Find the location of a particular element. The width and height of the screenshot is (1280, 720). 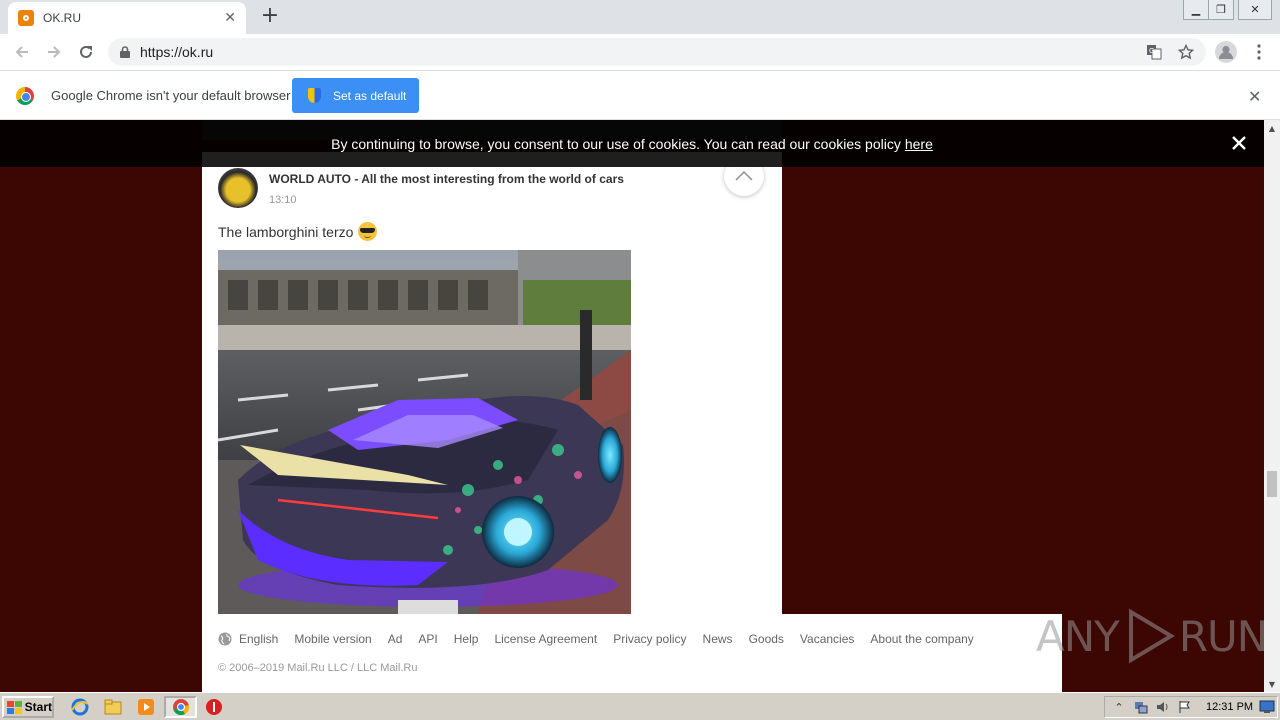

chrome-logo-icon is located at coordinates (25, 96).